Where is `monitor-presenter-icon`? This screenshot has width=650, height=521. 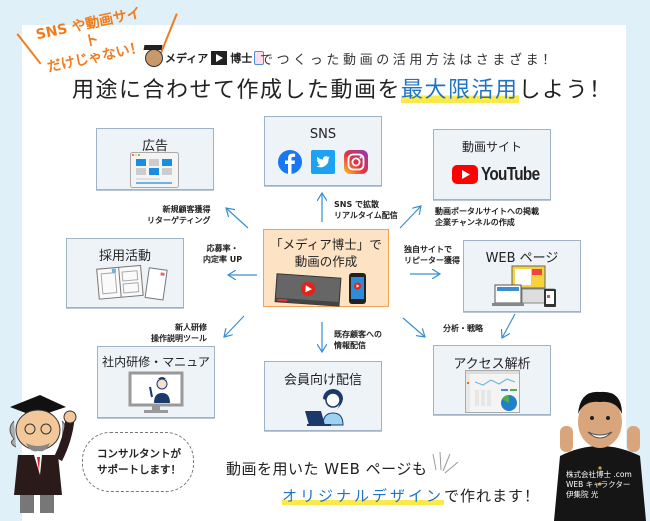
monitor-presenter-icon is located at coordinates (156, 392).